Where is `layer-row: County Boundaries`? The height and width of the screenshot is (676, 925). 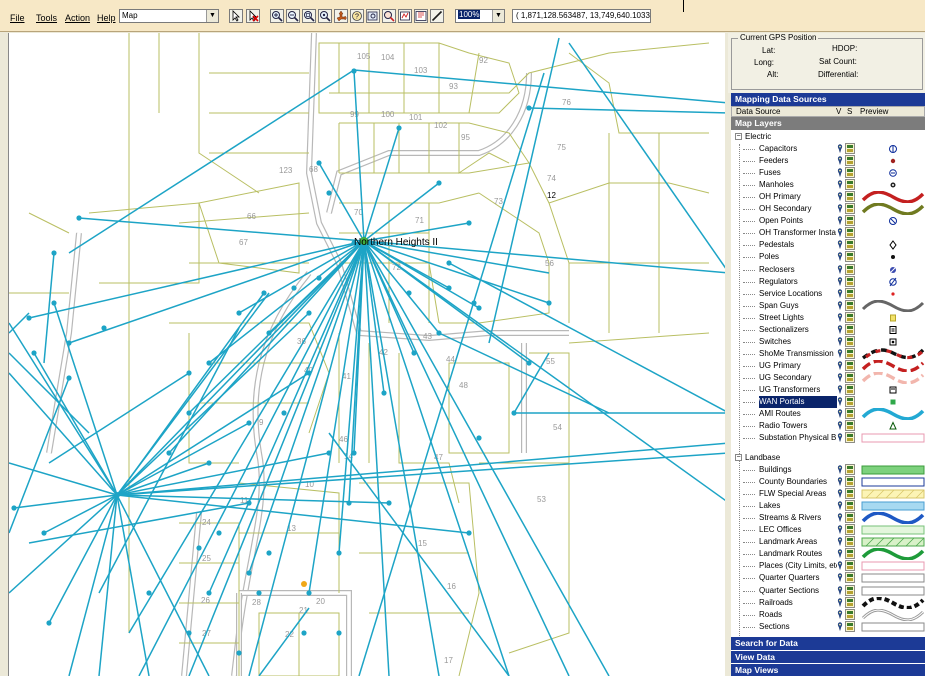
layer-row: County Boundaries is located at coordinates (828, 482).